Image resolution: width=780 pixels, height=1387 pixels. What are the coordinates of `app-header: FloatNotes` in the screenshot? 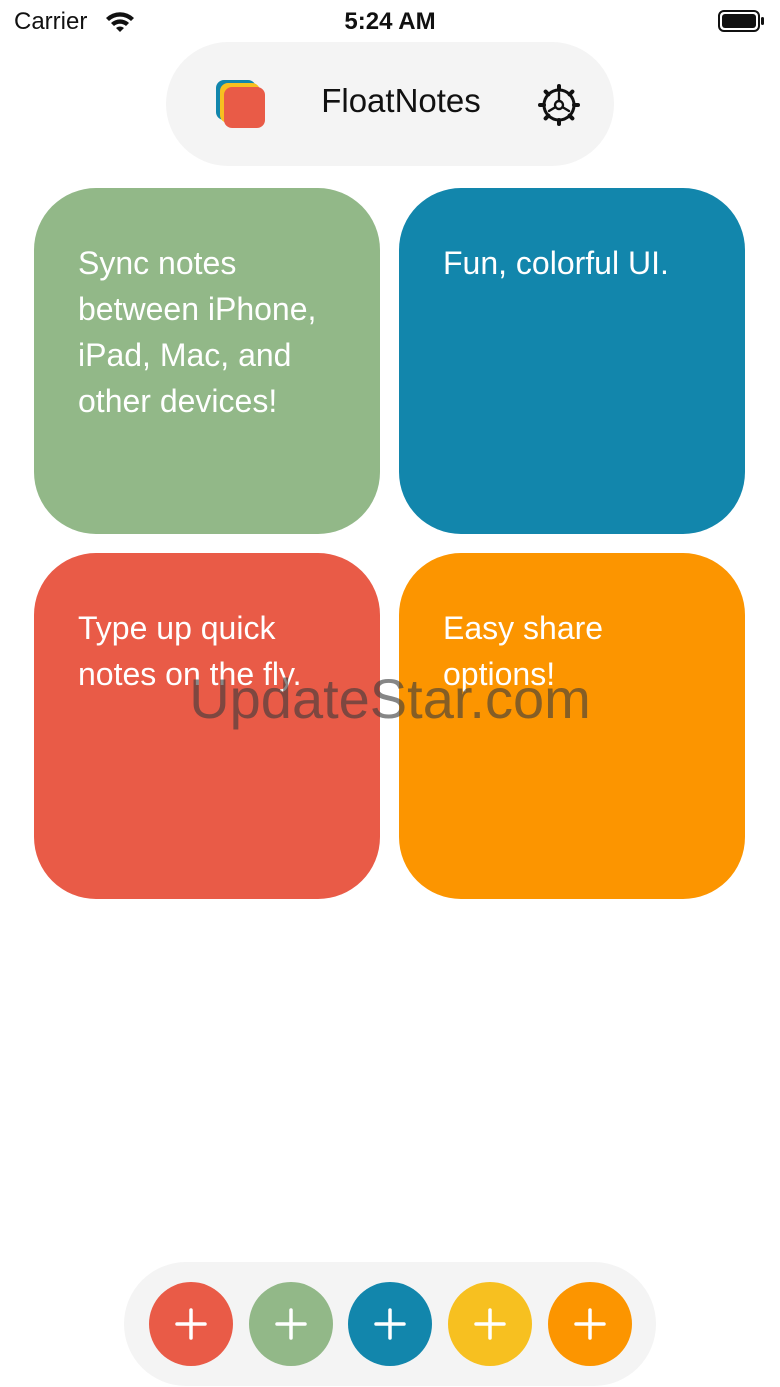 It's located at (390, 104).